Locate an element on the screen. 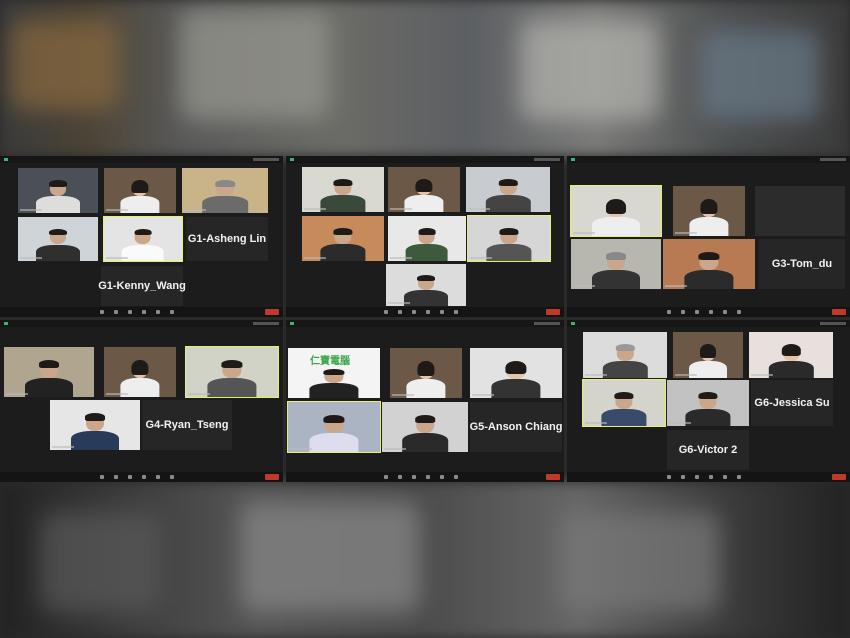 Image resolution: width=850 pixels, height=638 pixels. participant-name: G6-Victor 2 is located at coordinates (708, 450).